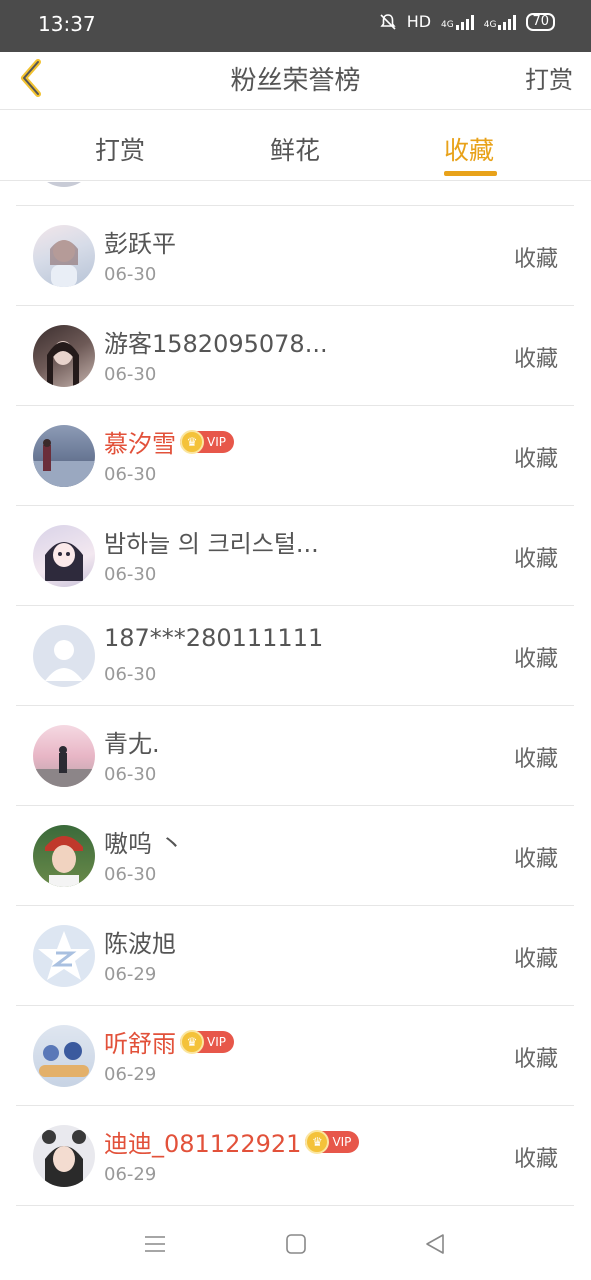 Image resolution: width=591 pixels, height=1280 pixels. I want to click on menu-icon, so click(155, 1244).